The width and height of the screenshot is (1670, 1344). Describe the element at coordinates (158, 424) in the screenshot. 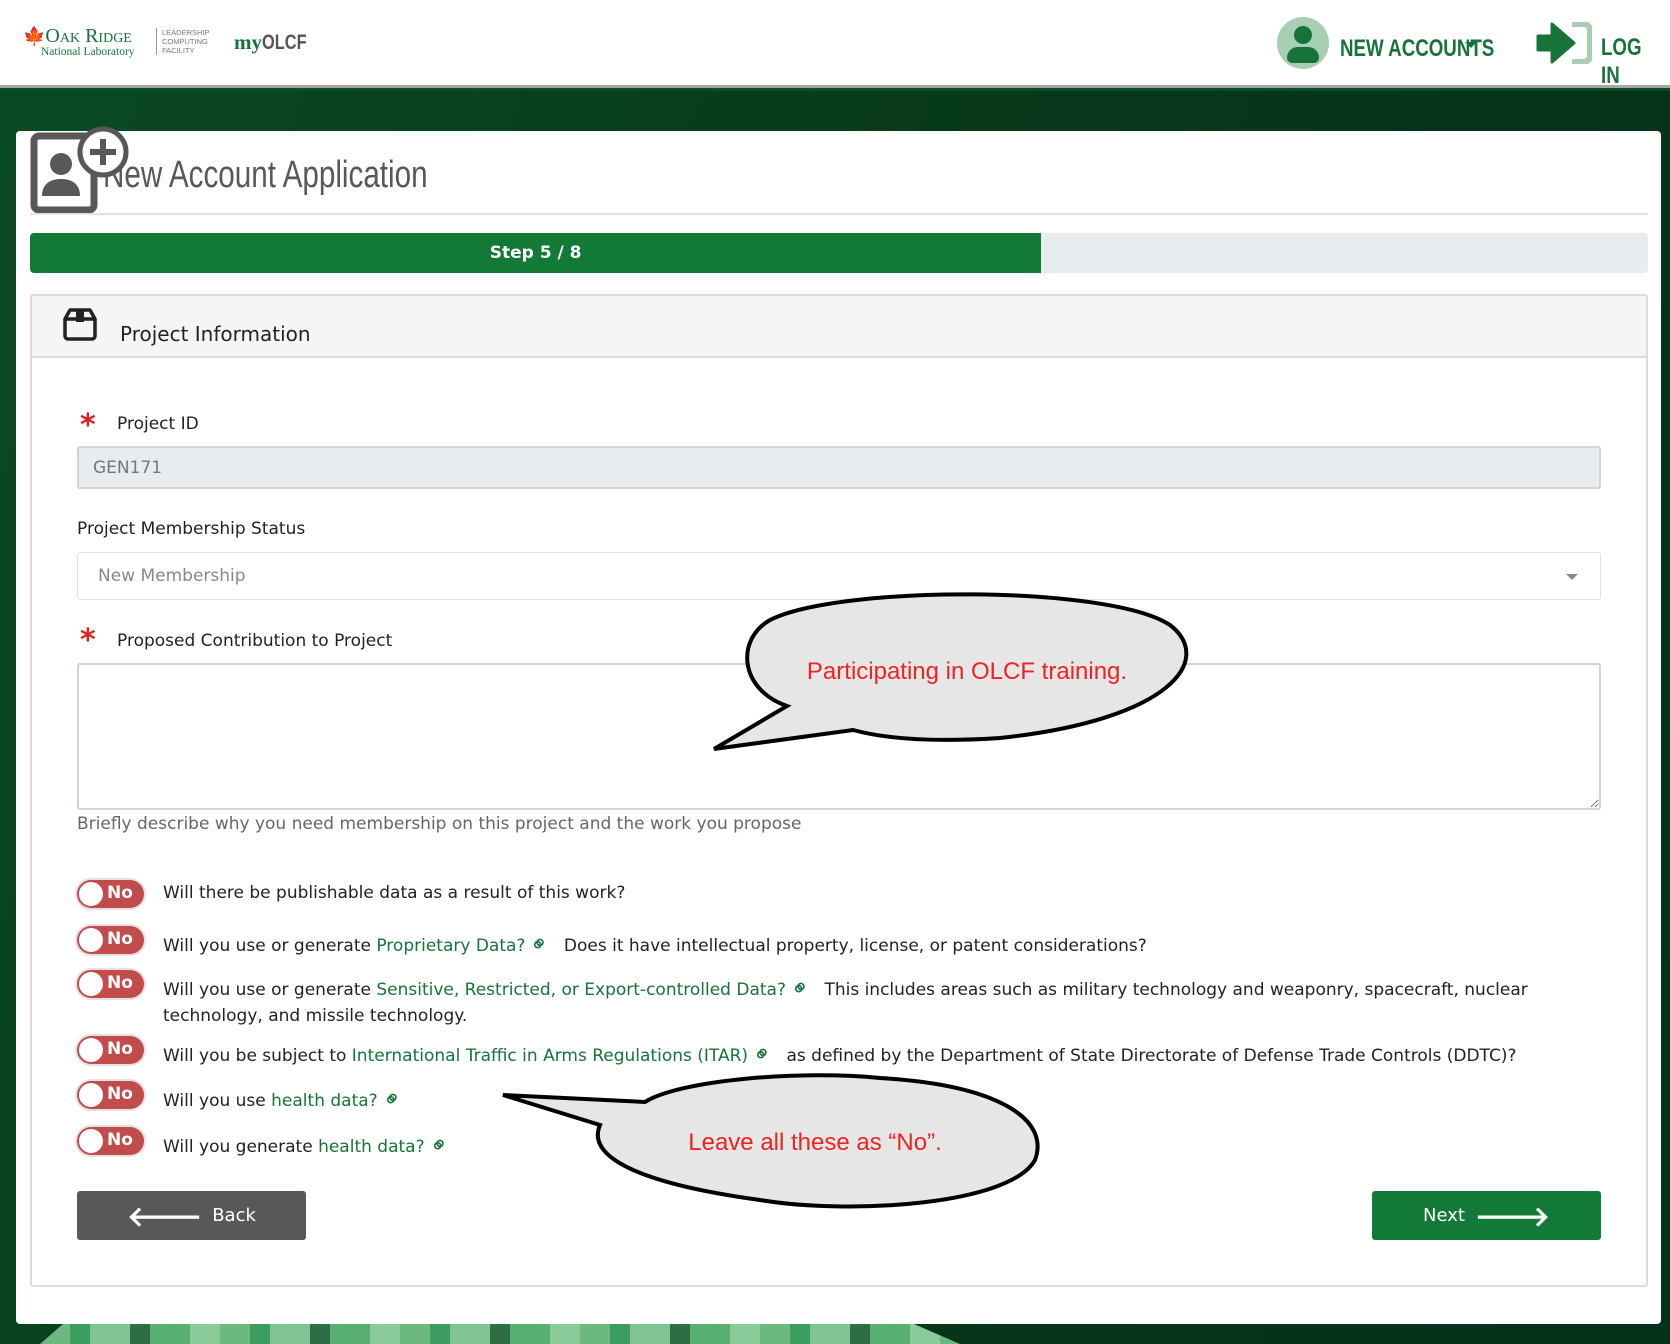

I see `project-id-label: Project ID` at that location.